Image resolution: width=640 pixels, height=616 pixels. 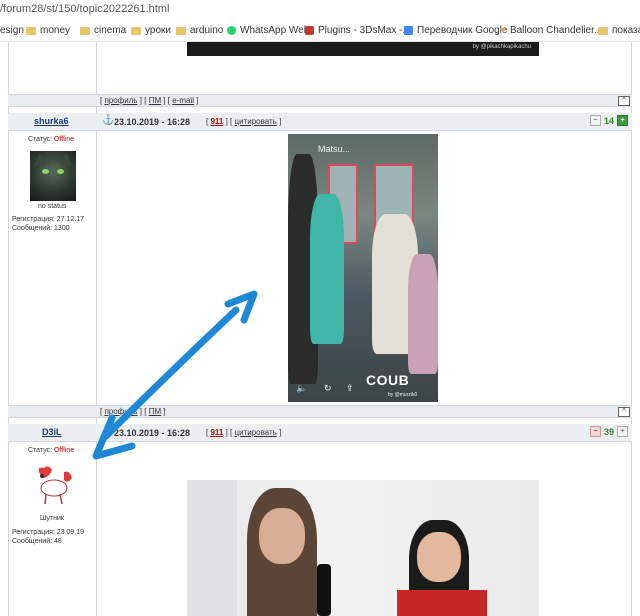 I want to click on bookmark-label: esign, so click(x=12, y=30).